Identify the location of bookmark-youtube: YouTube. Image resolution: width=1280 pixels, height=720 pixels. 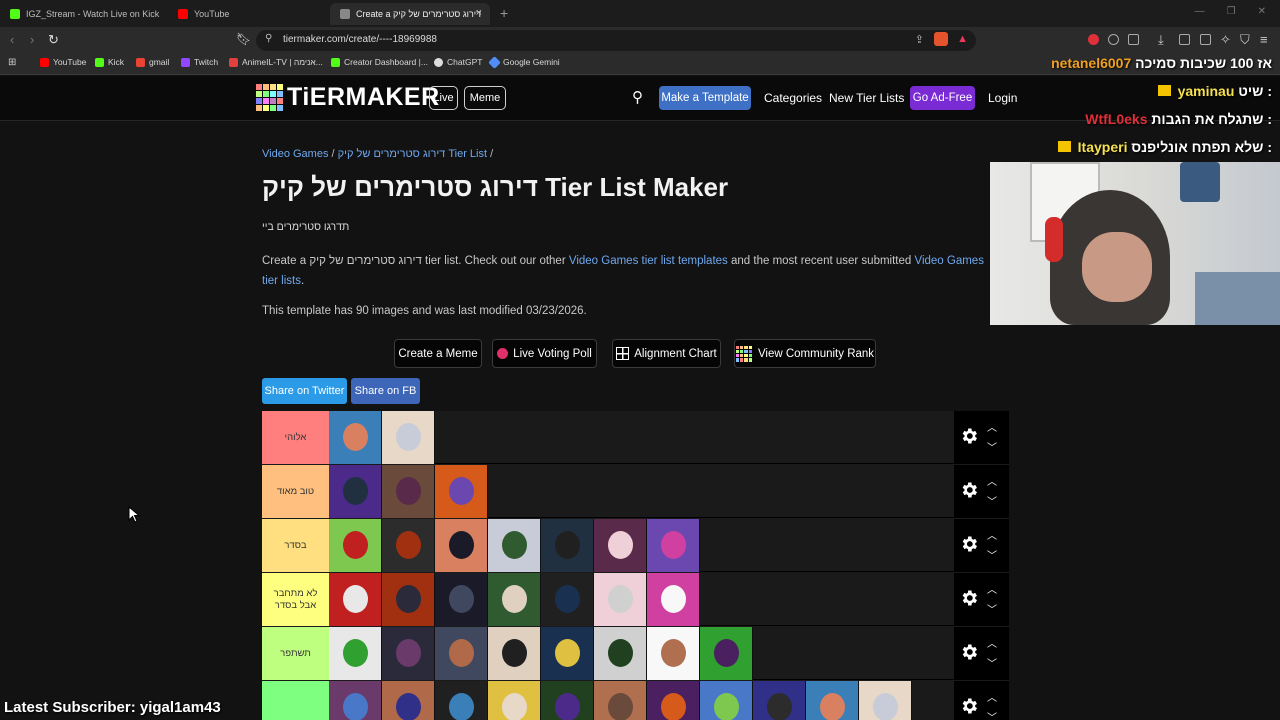
(63, 62).